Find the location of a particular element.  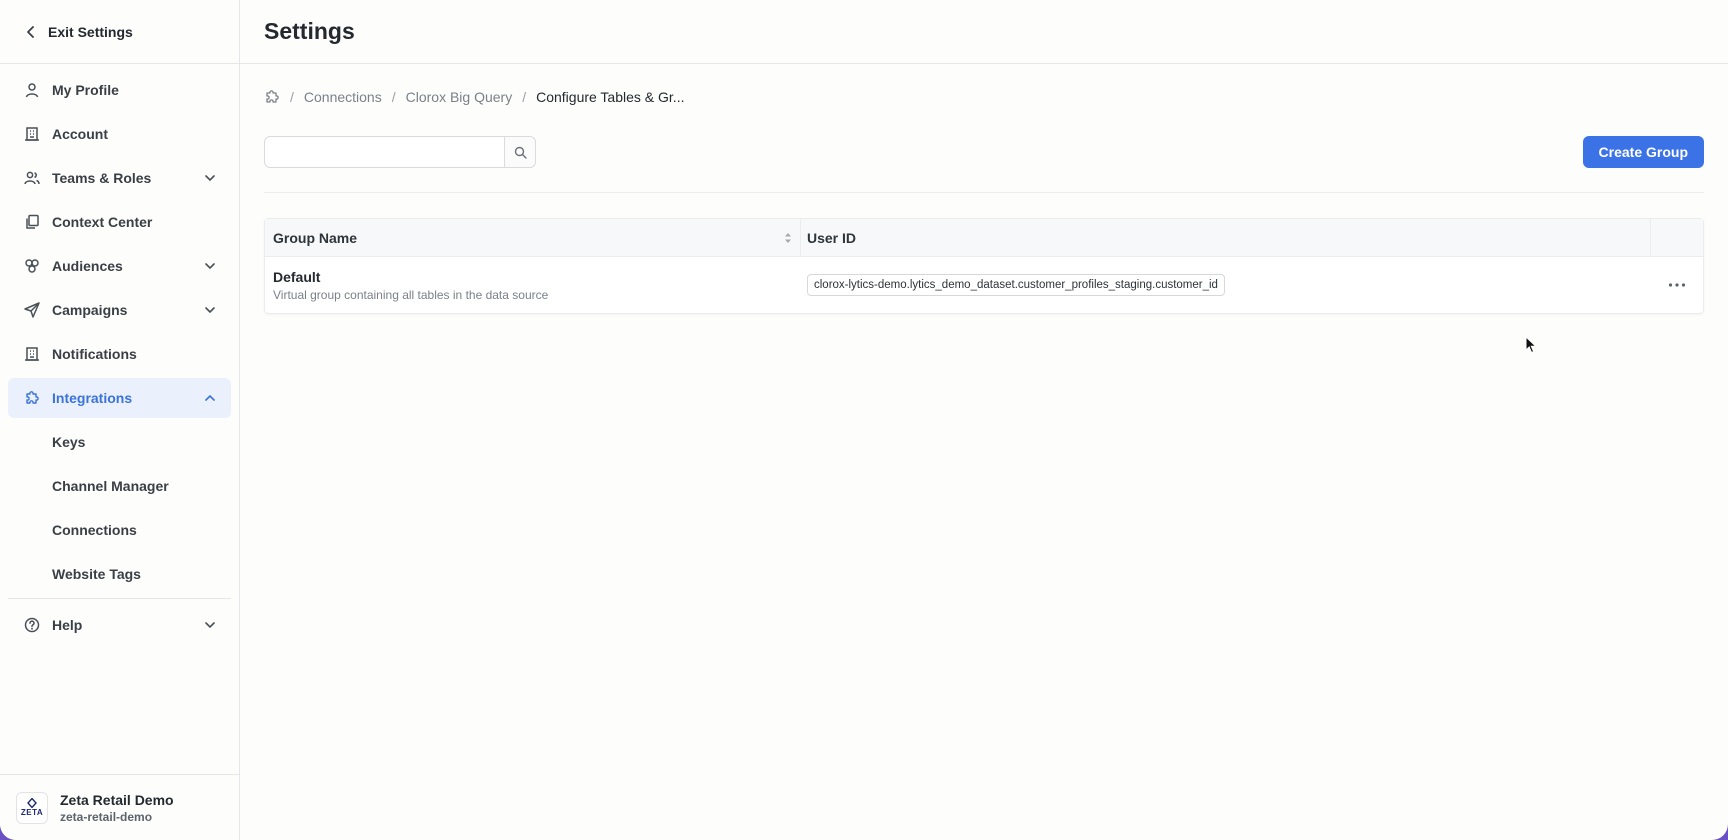

sidebar-item-teams-roles: Teams & Roles is located at coordinates (119, 178).